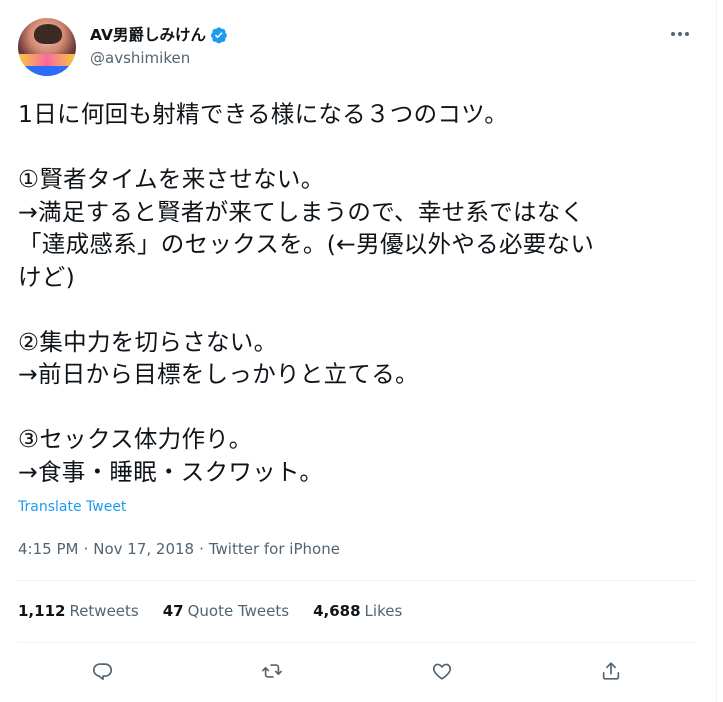 The image size is (723, 702). I want to click on display-name-row: AV男爵しみけん, so click(159, 35).